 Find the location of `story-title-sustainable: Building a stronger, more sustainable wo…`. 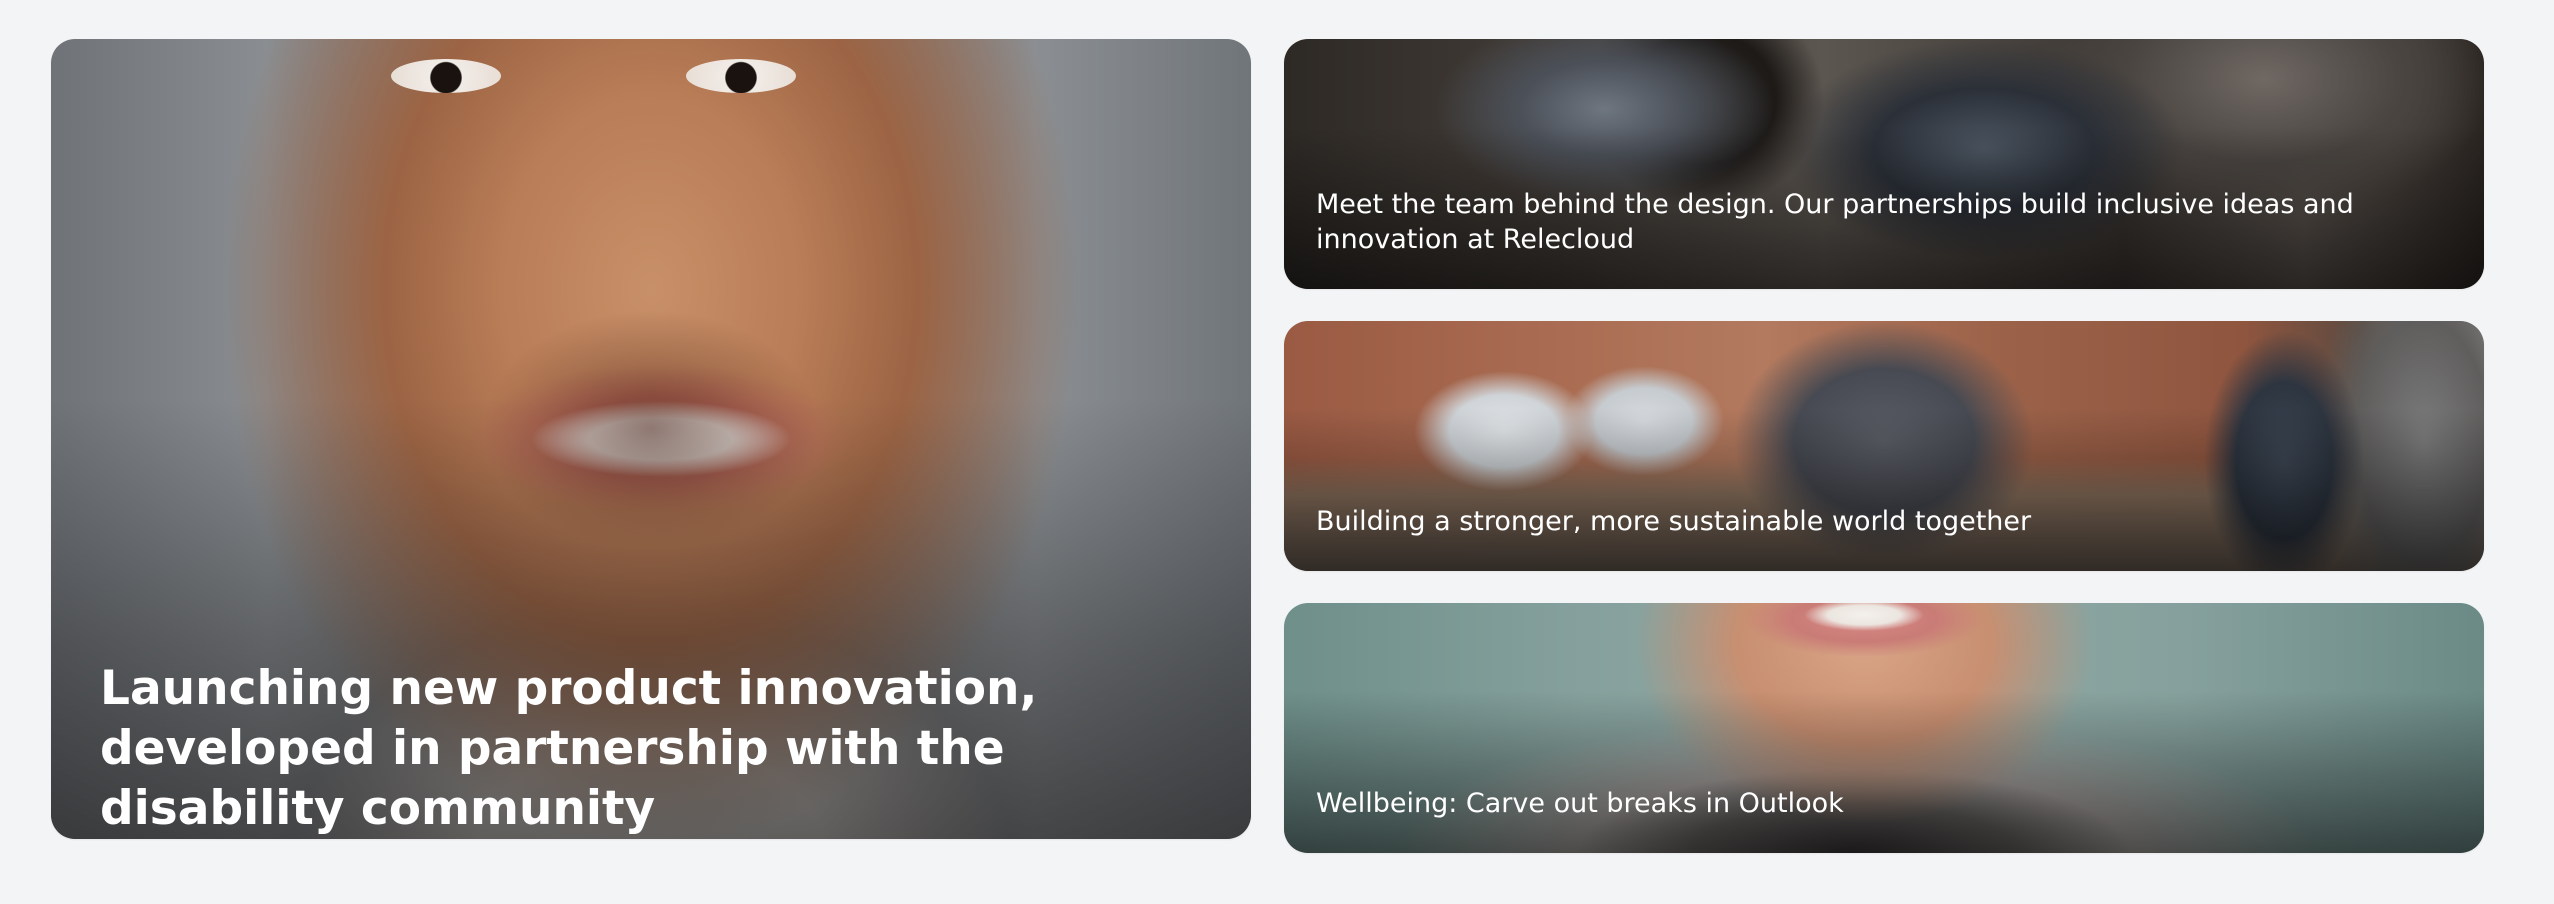

story-title-sustainable: Building a stronger, more sustainable wo… is located at coordinates (1886, 521).